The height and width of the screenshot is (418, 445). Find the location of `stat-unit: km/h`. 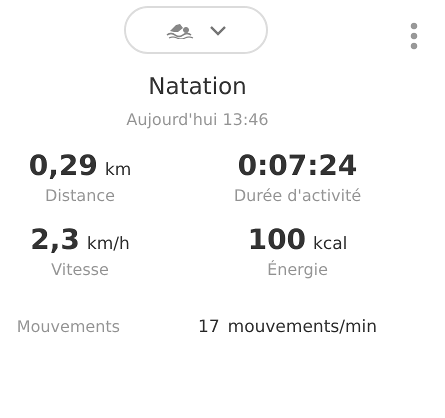

stat-unit: km/h is located at coordinates (108, 244).